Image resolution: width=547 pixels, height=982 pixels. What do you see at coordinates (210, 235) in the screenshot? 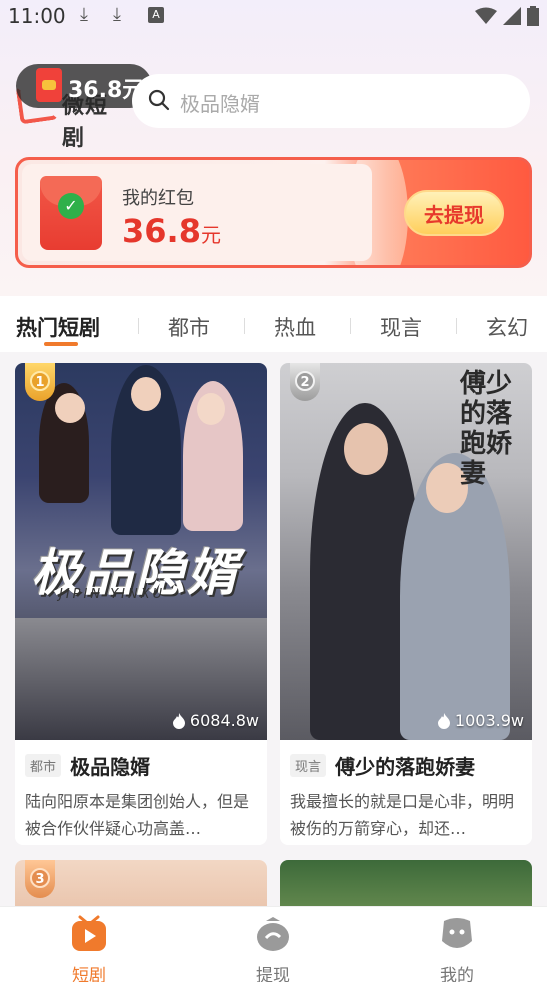
I see `redpack-amount-unit: 元` at bounding box center [210, 235].